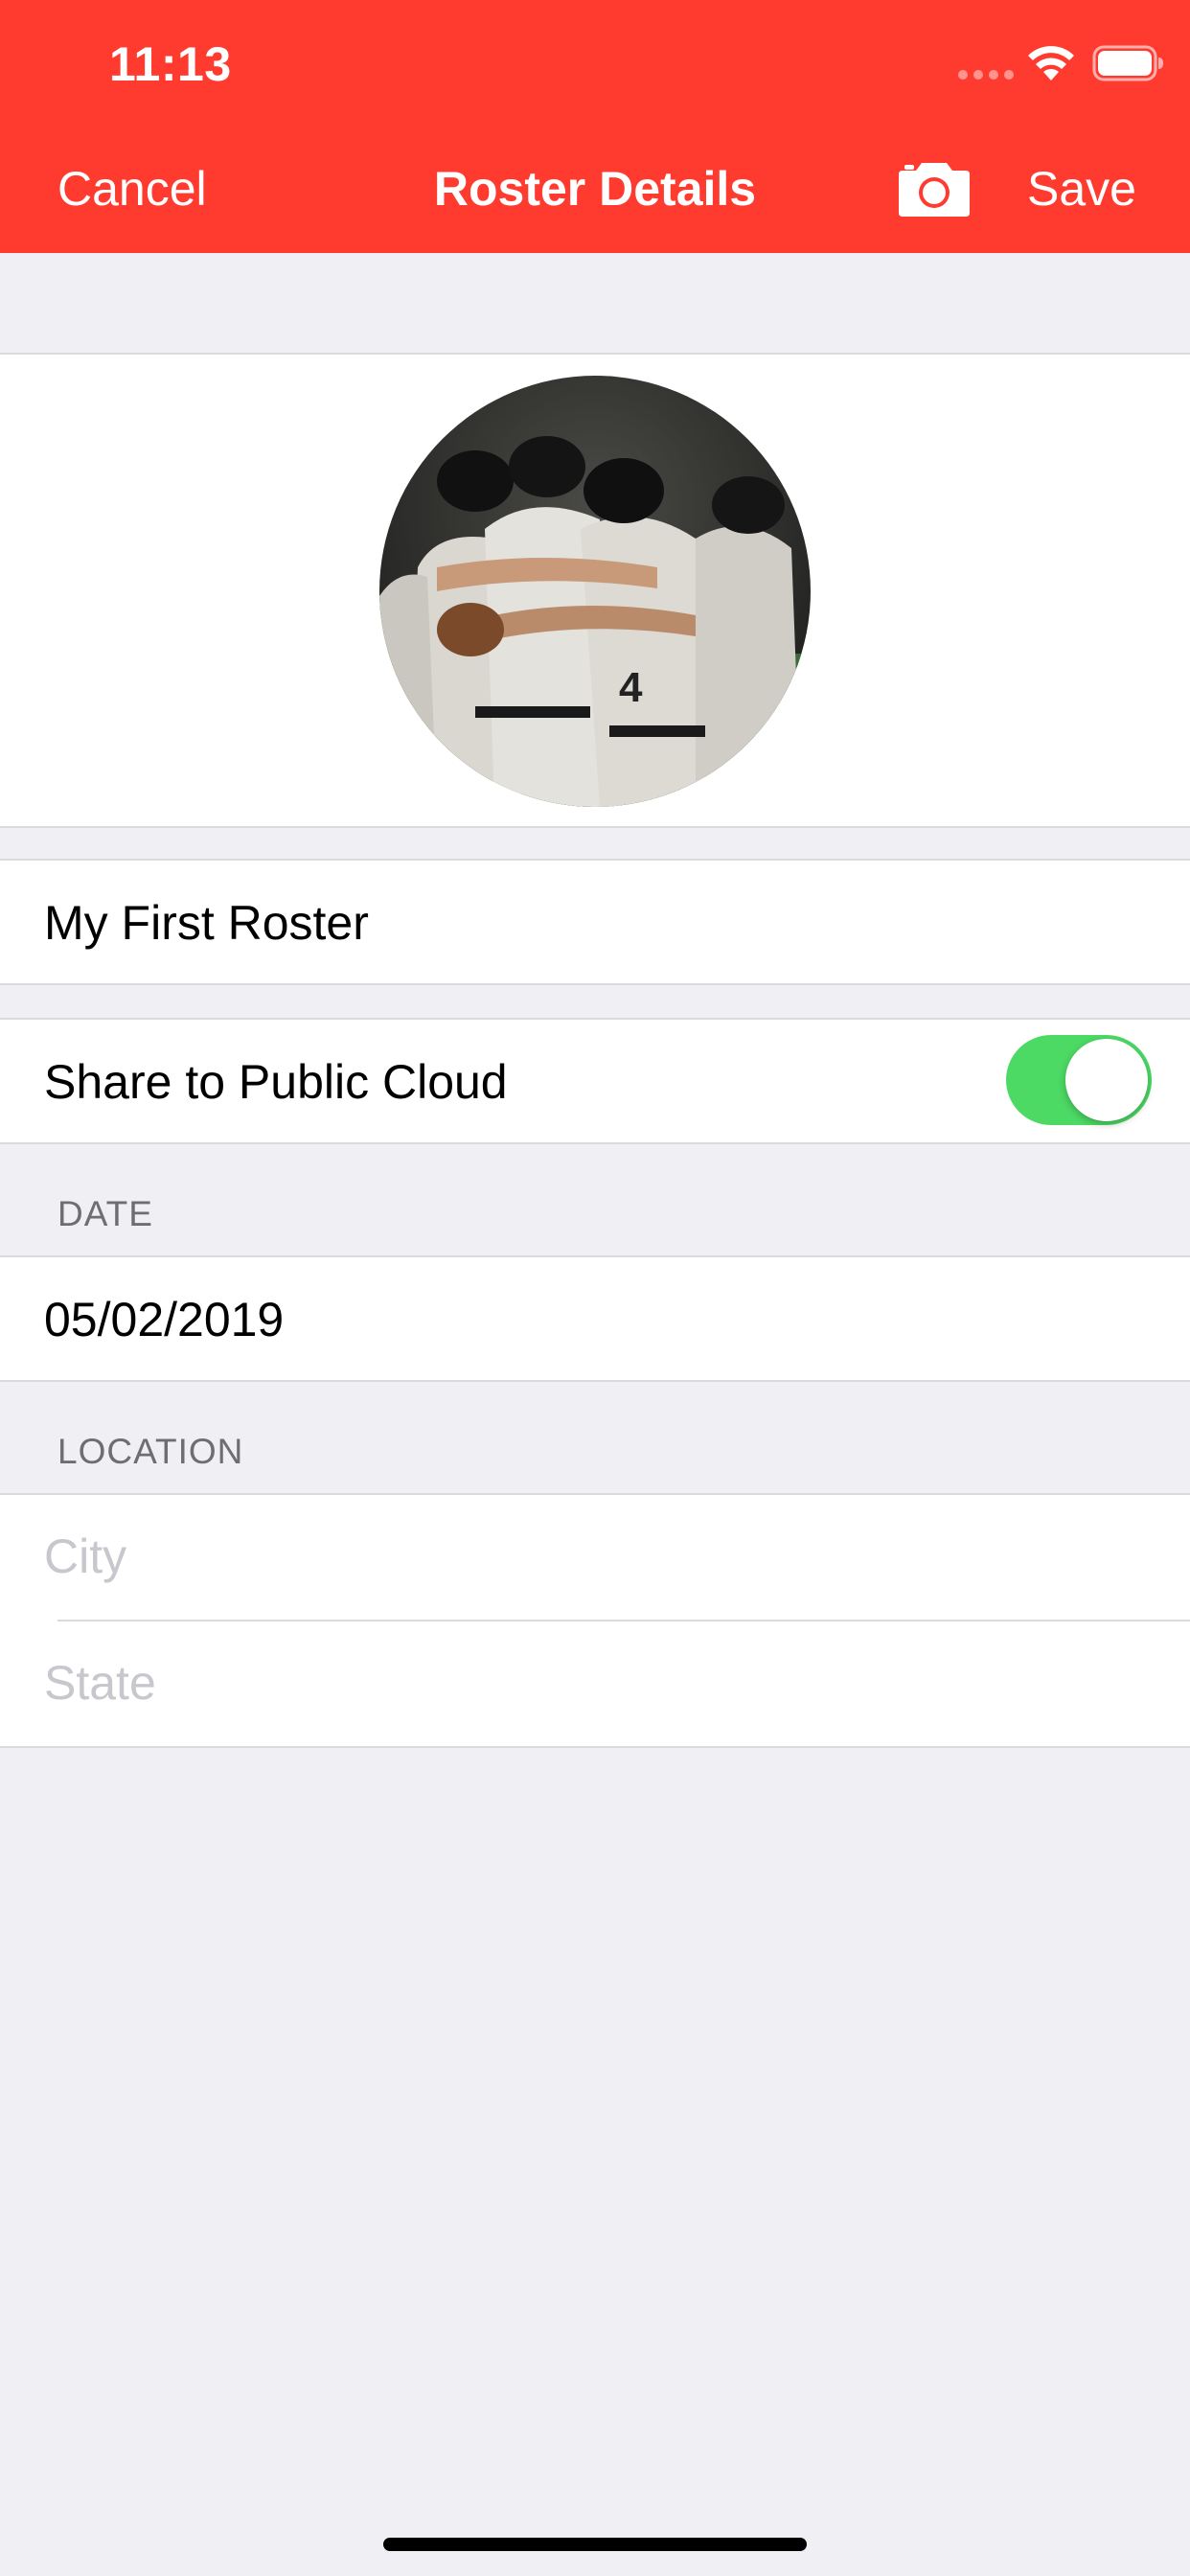 This screenshot has width=1190, height=2576. I want to click on battery-icon, so click(1128, 63).